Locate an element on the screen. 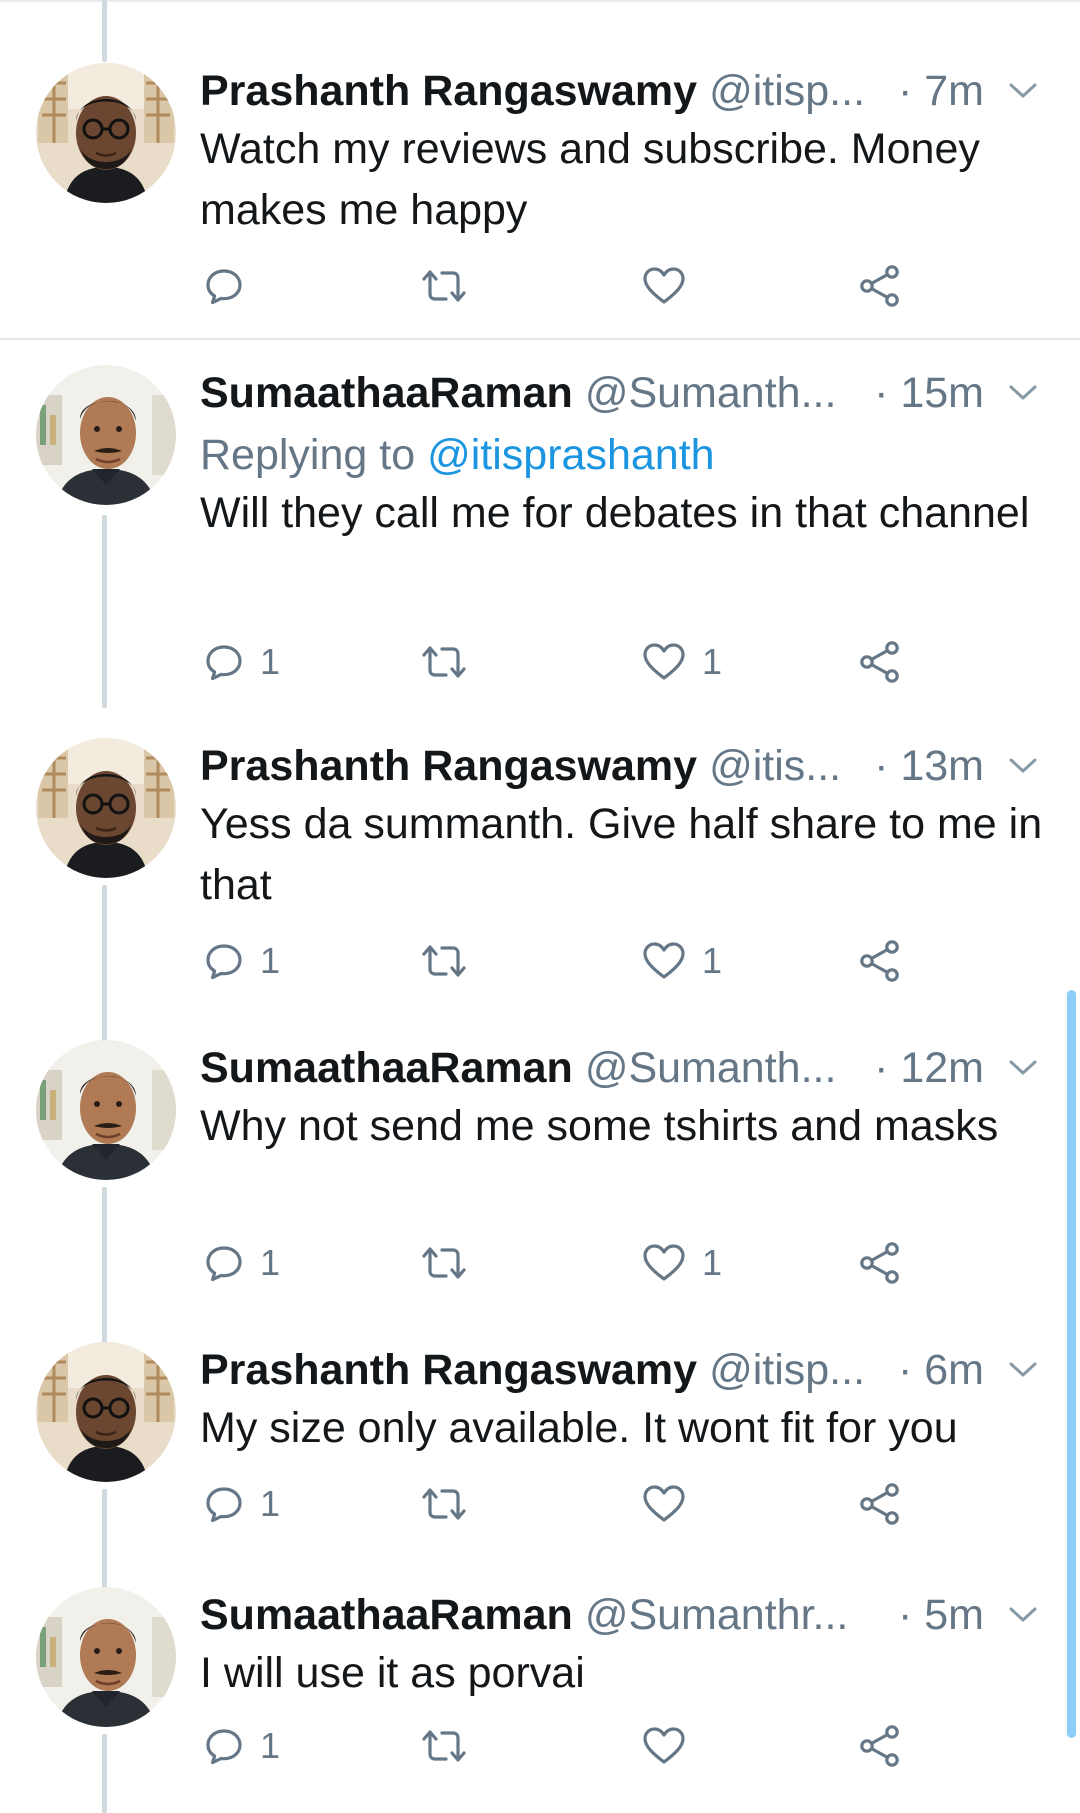  timestamp: · 6m is located at coordinates (941, 1370).